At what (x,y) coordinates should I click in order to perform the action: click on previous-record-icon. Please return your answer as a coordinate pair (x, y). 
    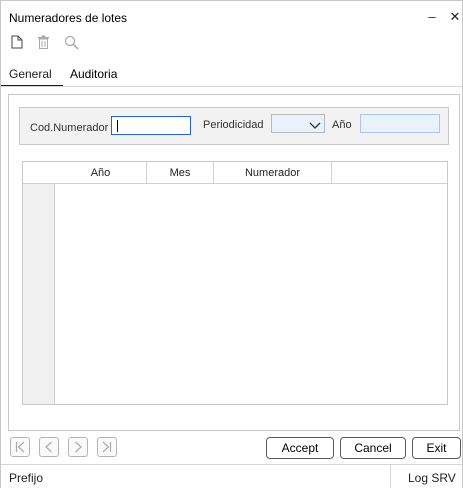
    Looking at the image, I should click on (49, 447).